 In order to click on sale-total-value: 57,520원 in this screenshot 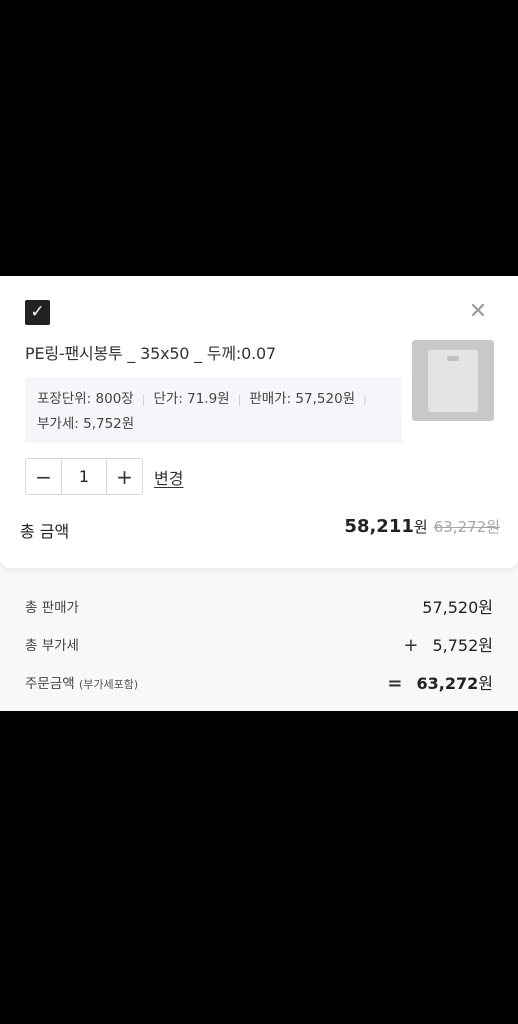, I will do `click(457, 607)`.